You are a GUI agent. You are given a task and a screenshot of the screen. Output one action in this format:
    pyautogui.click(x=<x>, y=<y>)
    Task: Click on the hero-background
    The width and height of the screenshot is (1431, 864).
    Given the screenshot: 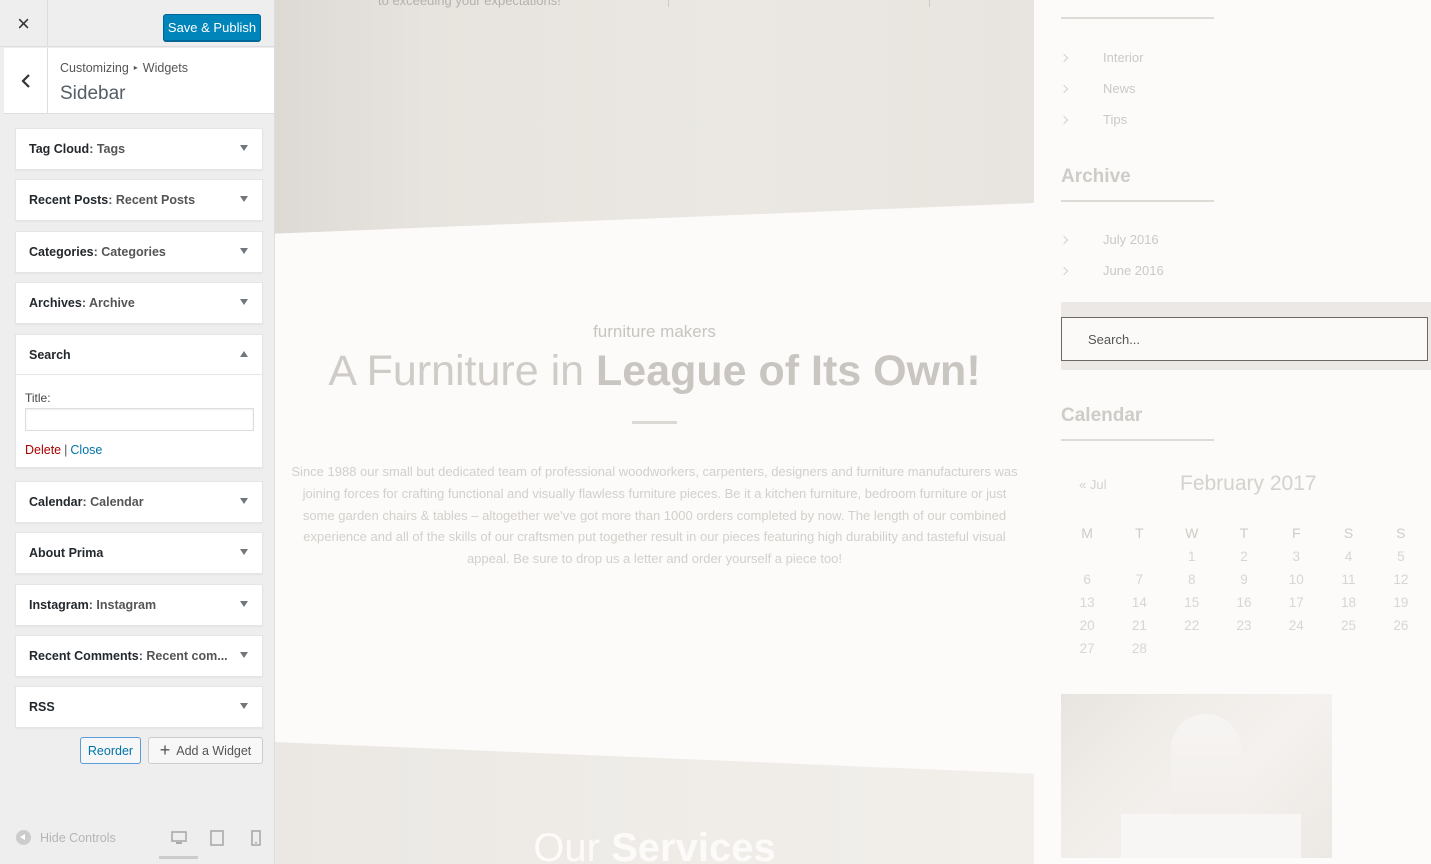 What is the action you would take?
    pyautogui.click(x=654, y=117)
    